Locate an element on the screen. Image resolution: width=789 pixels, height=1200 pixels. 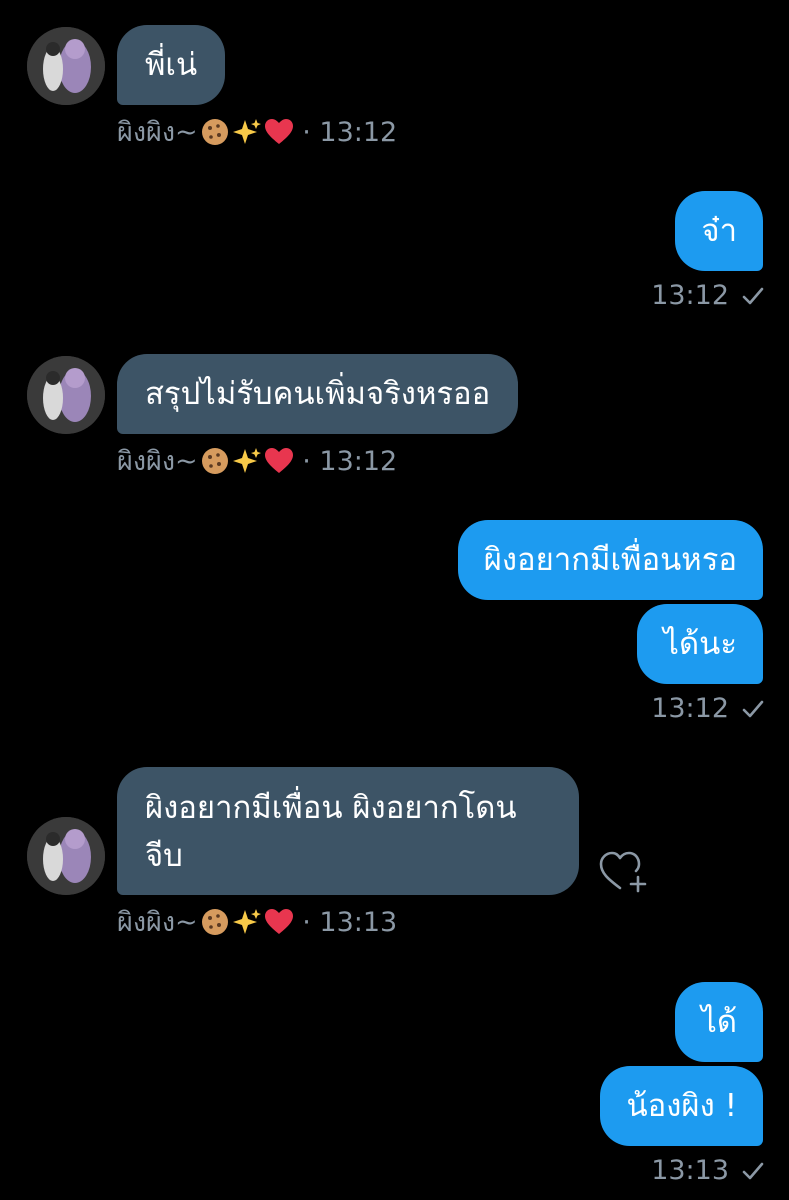
outgoing-message-bubble: จ๋า is located at coordinates (719, 231).